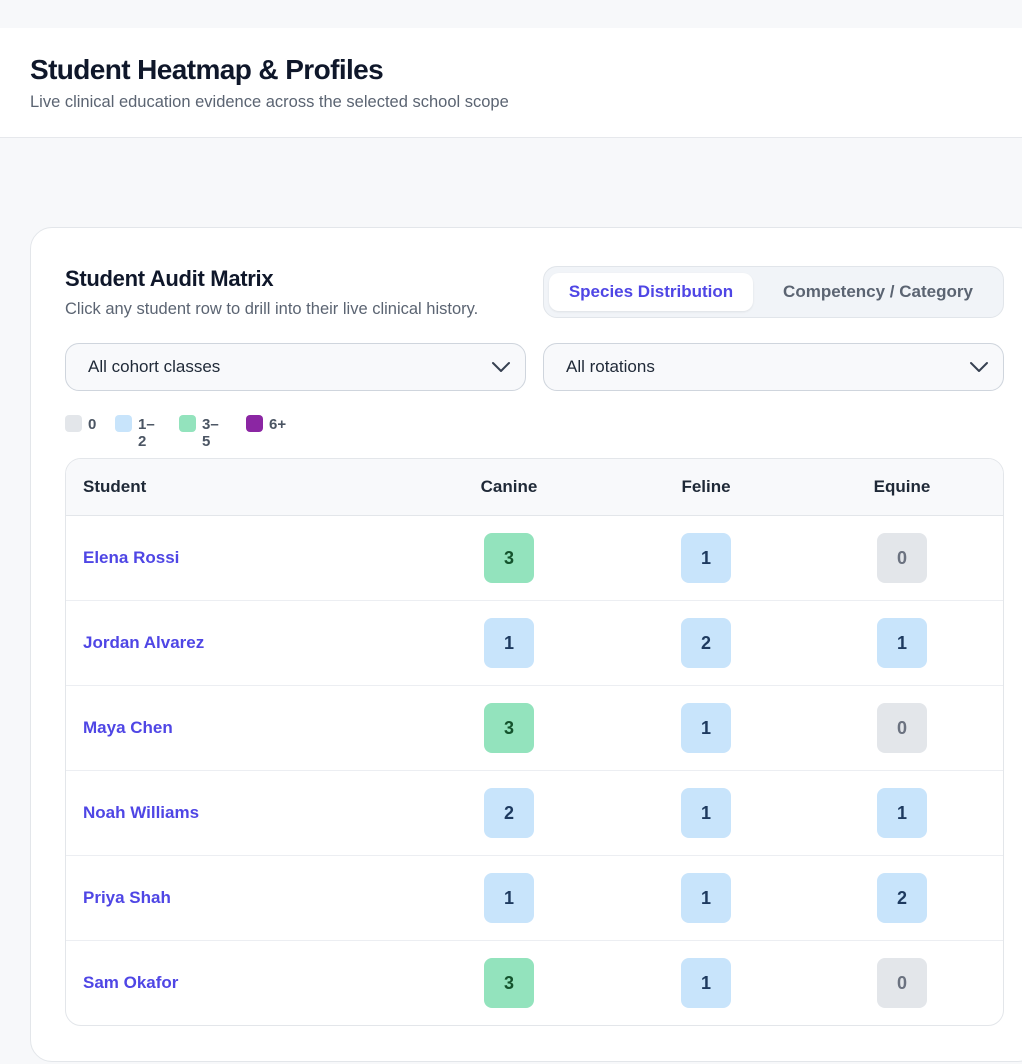 The image size is (1022, 1064). I want to click on rotation-select: All rotations, so click(773, 367).